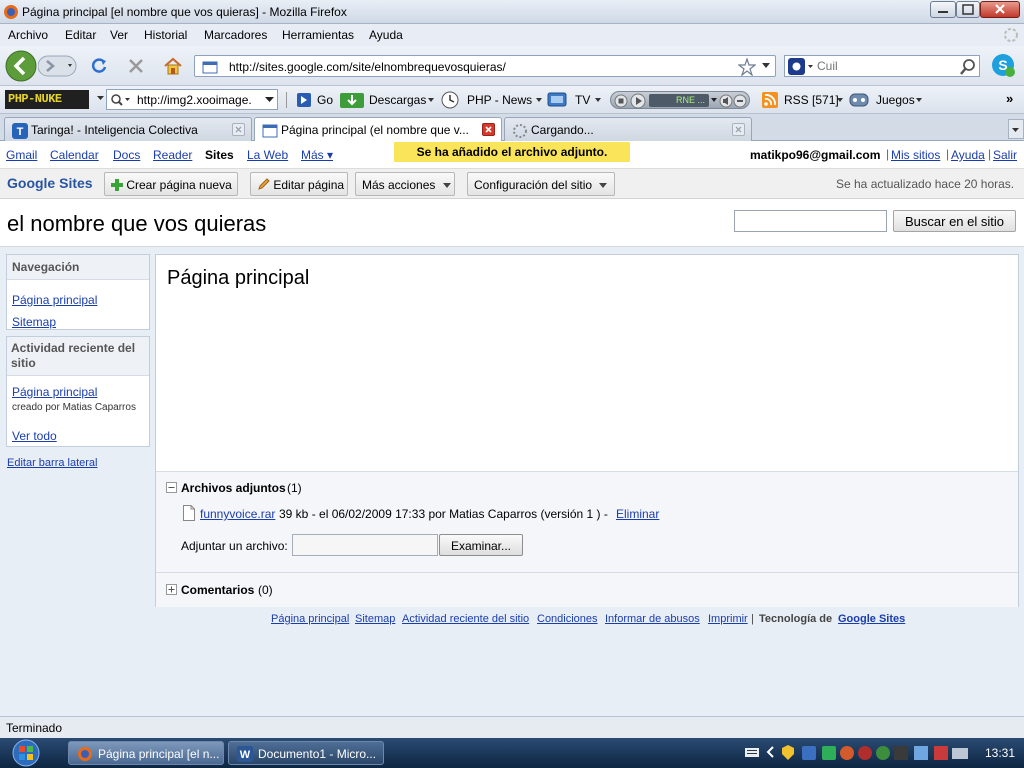  Describe the element at coordinates (810, 221) in the screenshot. I see `site-search-input` at that location.